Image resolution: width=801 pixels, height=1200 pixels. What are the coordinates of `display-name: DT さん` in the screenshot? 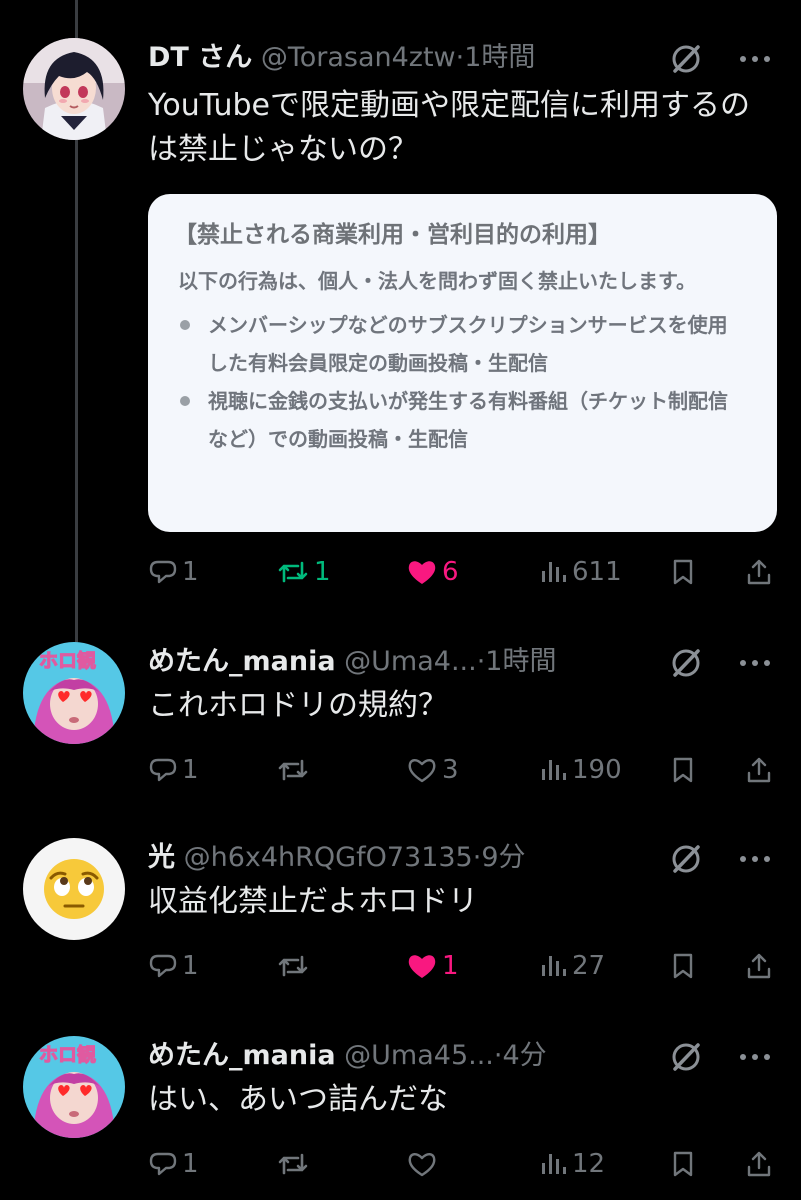 It's located at (200, 57).